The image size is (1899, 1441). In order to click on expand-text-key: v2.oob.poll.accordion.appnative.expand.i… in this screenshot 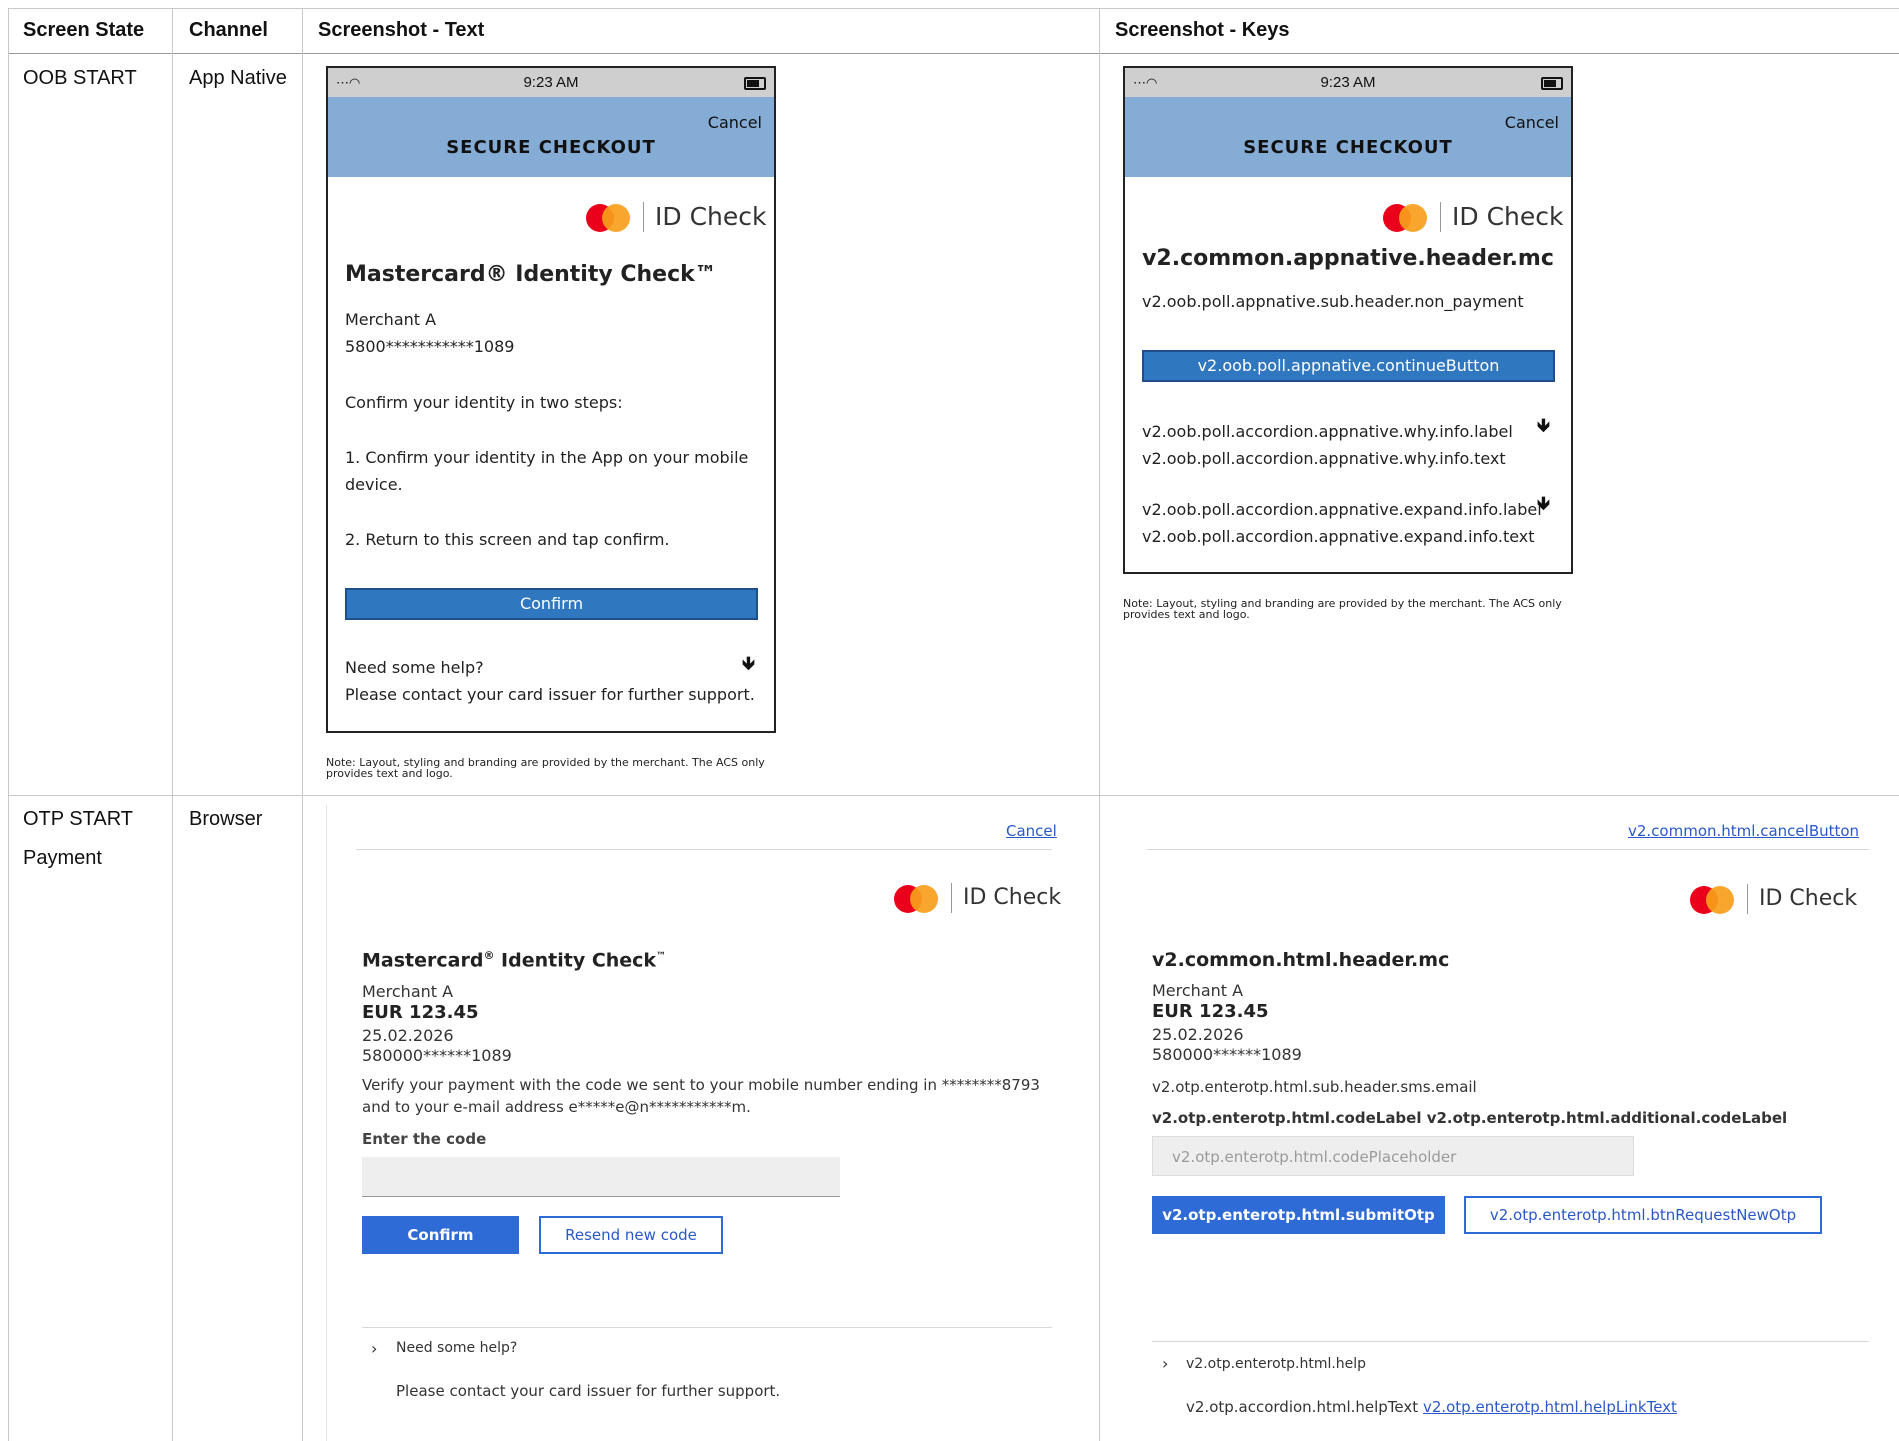, I will do `click(1338, 536)`.